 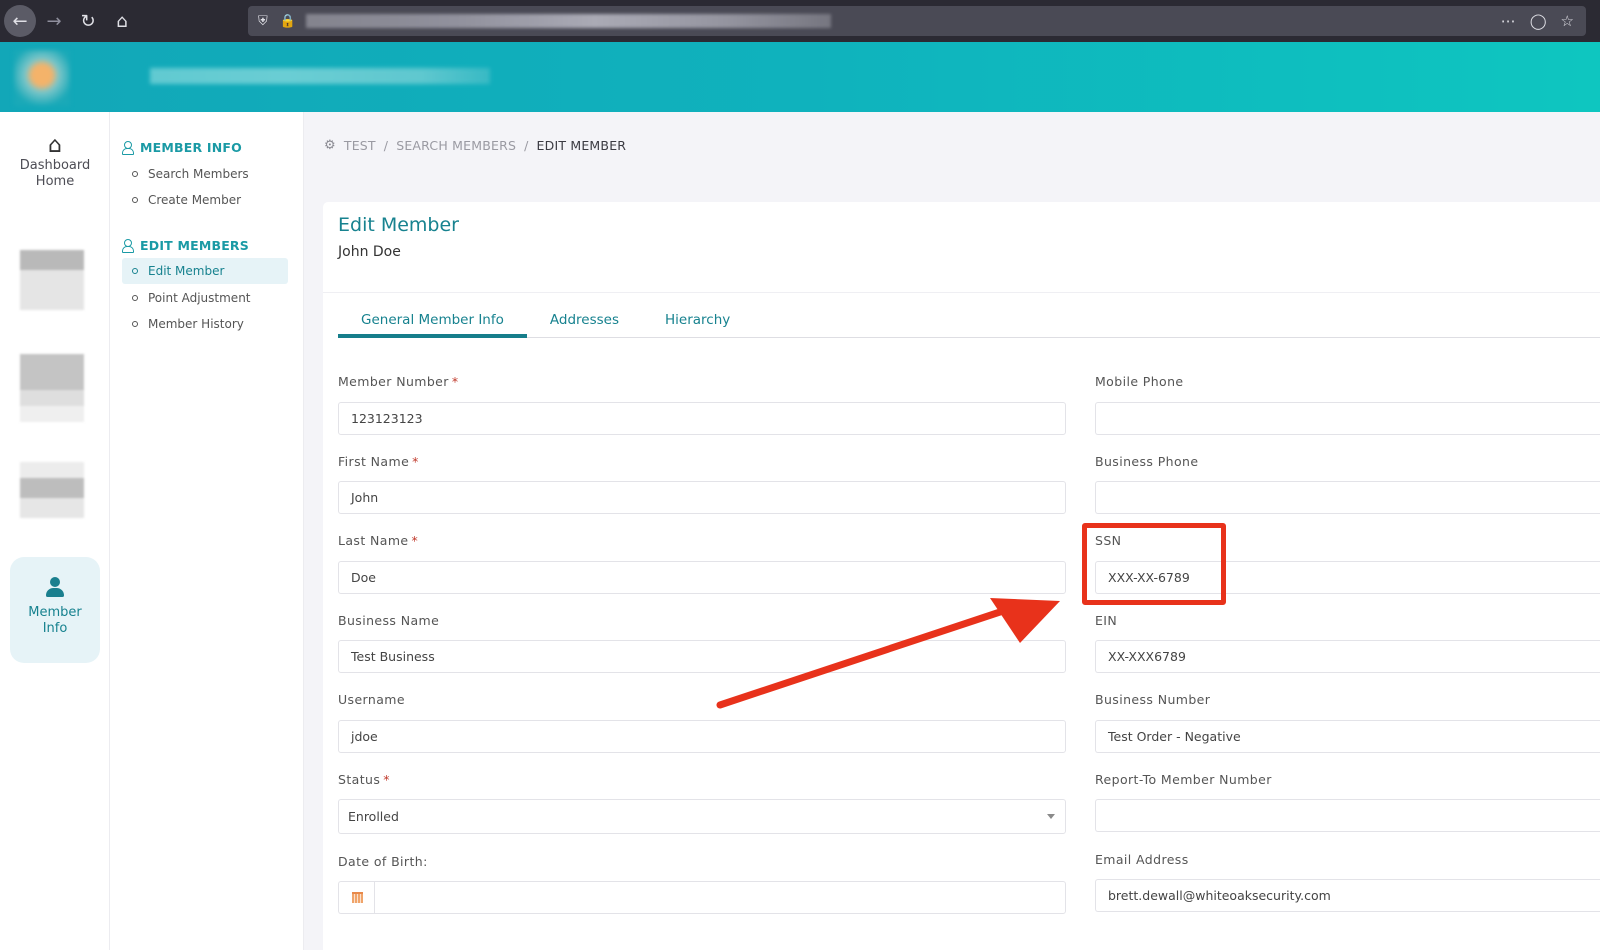 What do you see at coordinates (720, 897) in the screenshot?
I see `date-of-birth-input` at bounding box center [720, 897].